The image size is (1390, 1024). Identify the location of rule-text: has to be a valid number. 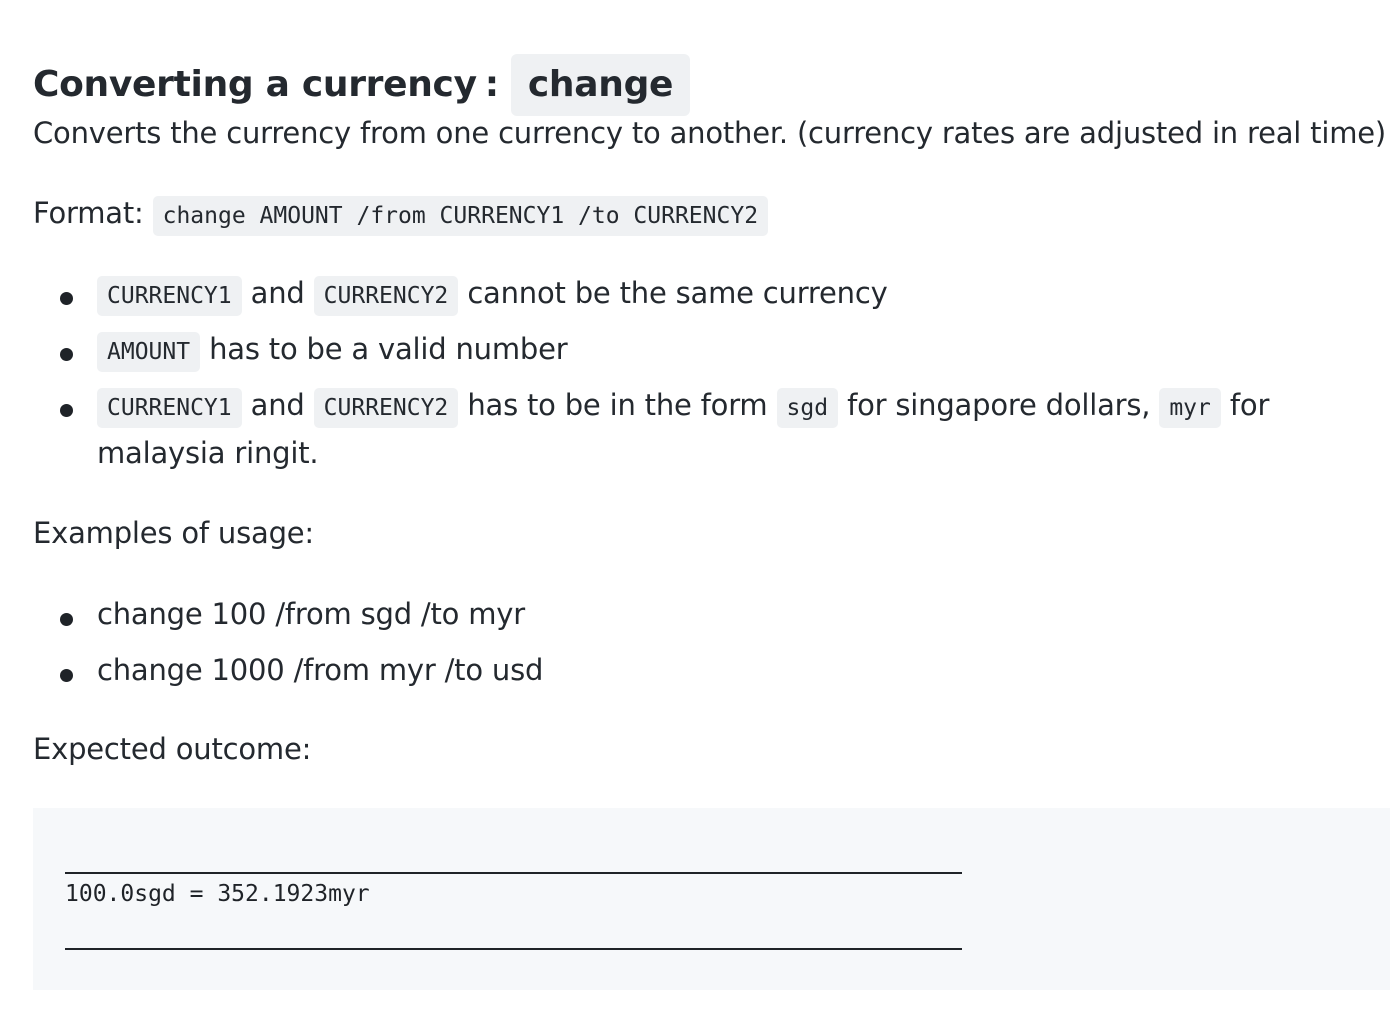
(388, 349).